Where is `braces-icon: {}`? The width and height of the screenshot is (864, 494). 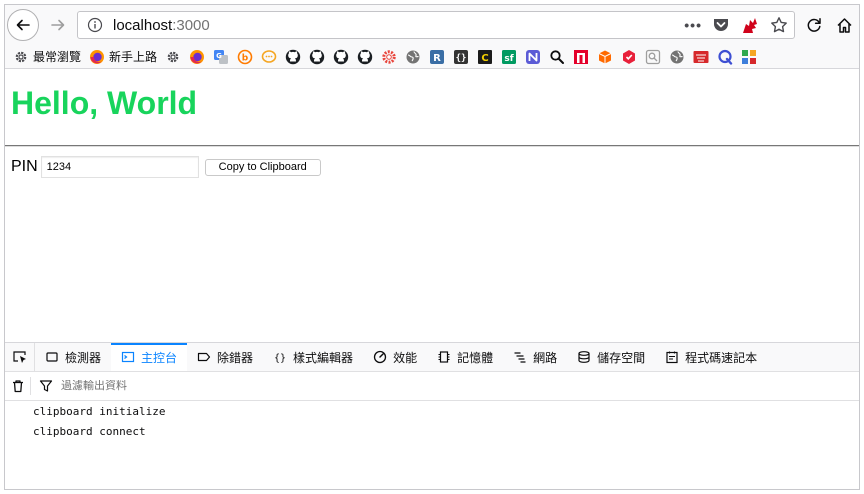
braces-icon: {} is located at coordinates (461, 57).